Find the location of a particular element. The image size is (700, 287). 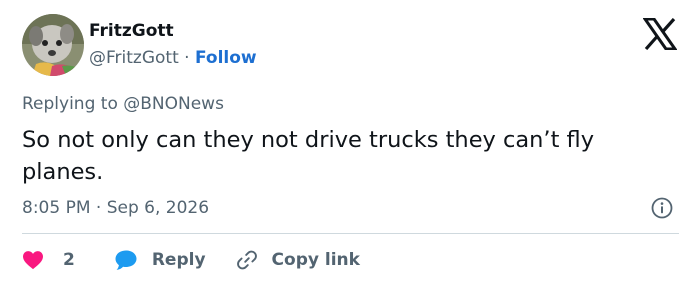

tweet-time: 8:05 PM is located at coordinates (56, 208).